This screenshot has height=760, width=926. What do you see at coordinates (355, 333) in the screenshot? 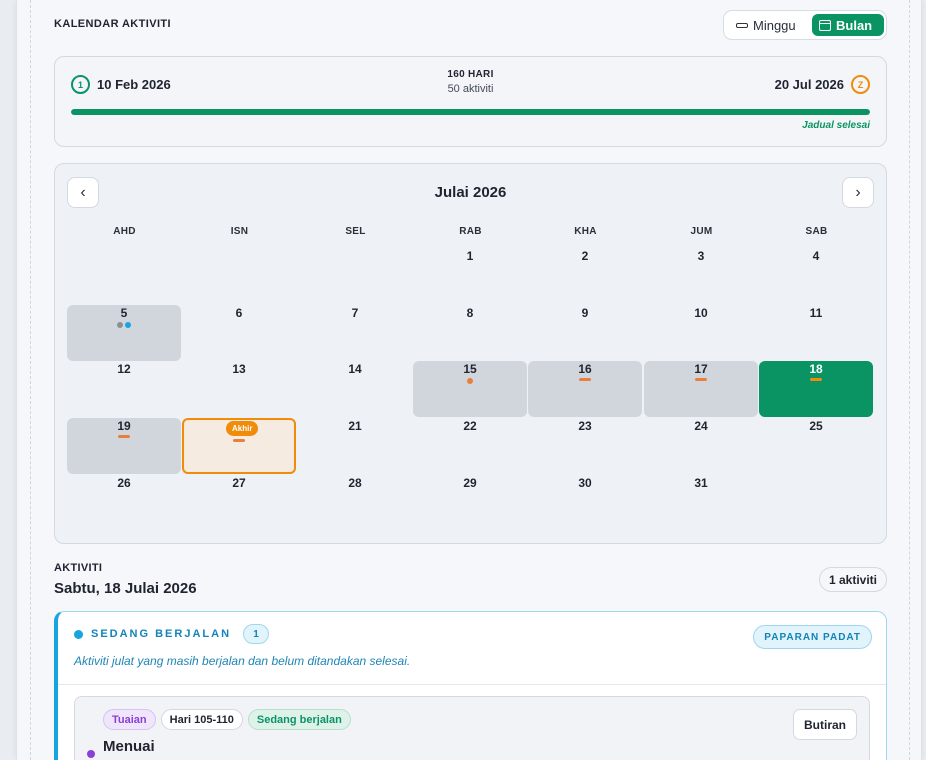
I see `calendar-day: 7` at bounding box center [355, 333].